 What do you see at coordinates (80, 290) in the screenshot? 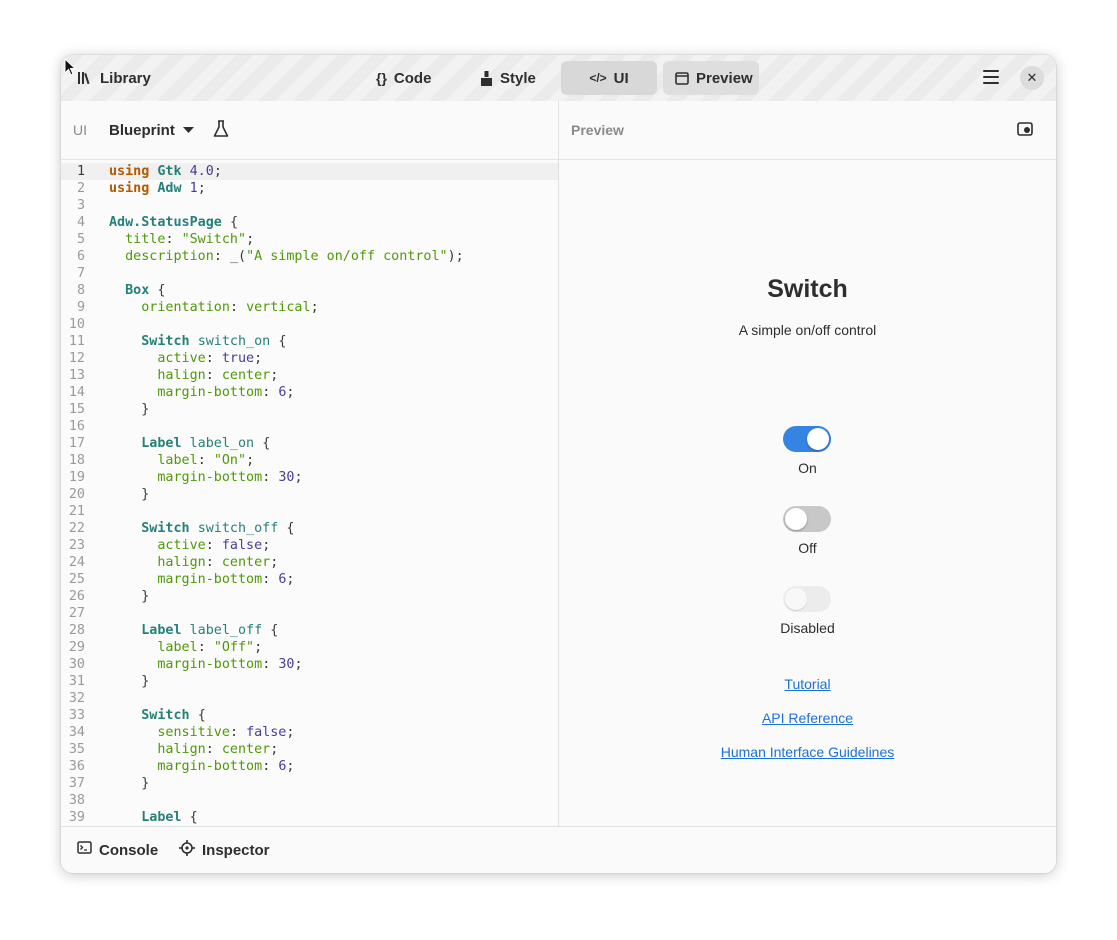
I see `line-number: 8` at bounding box center [80, 290].